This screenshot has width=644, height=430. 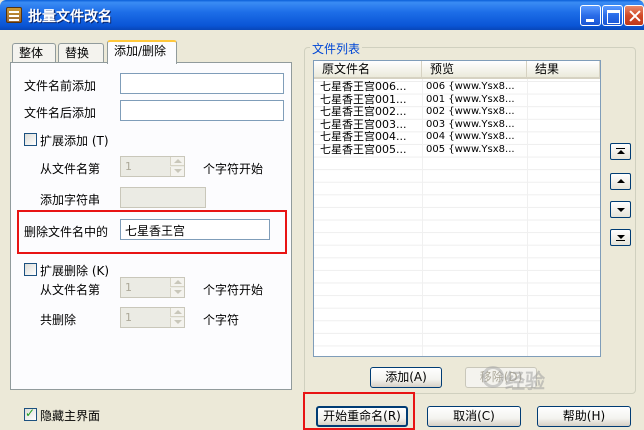 What do you see at coordinates (128, 287) in the screenshot?
I see `del-from-value: 1` at bounding box center [128, 287].